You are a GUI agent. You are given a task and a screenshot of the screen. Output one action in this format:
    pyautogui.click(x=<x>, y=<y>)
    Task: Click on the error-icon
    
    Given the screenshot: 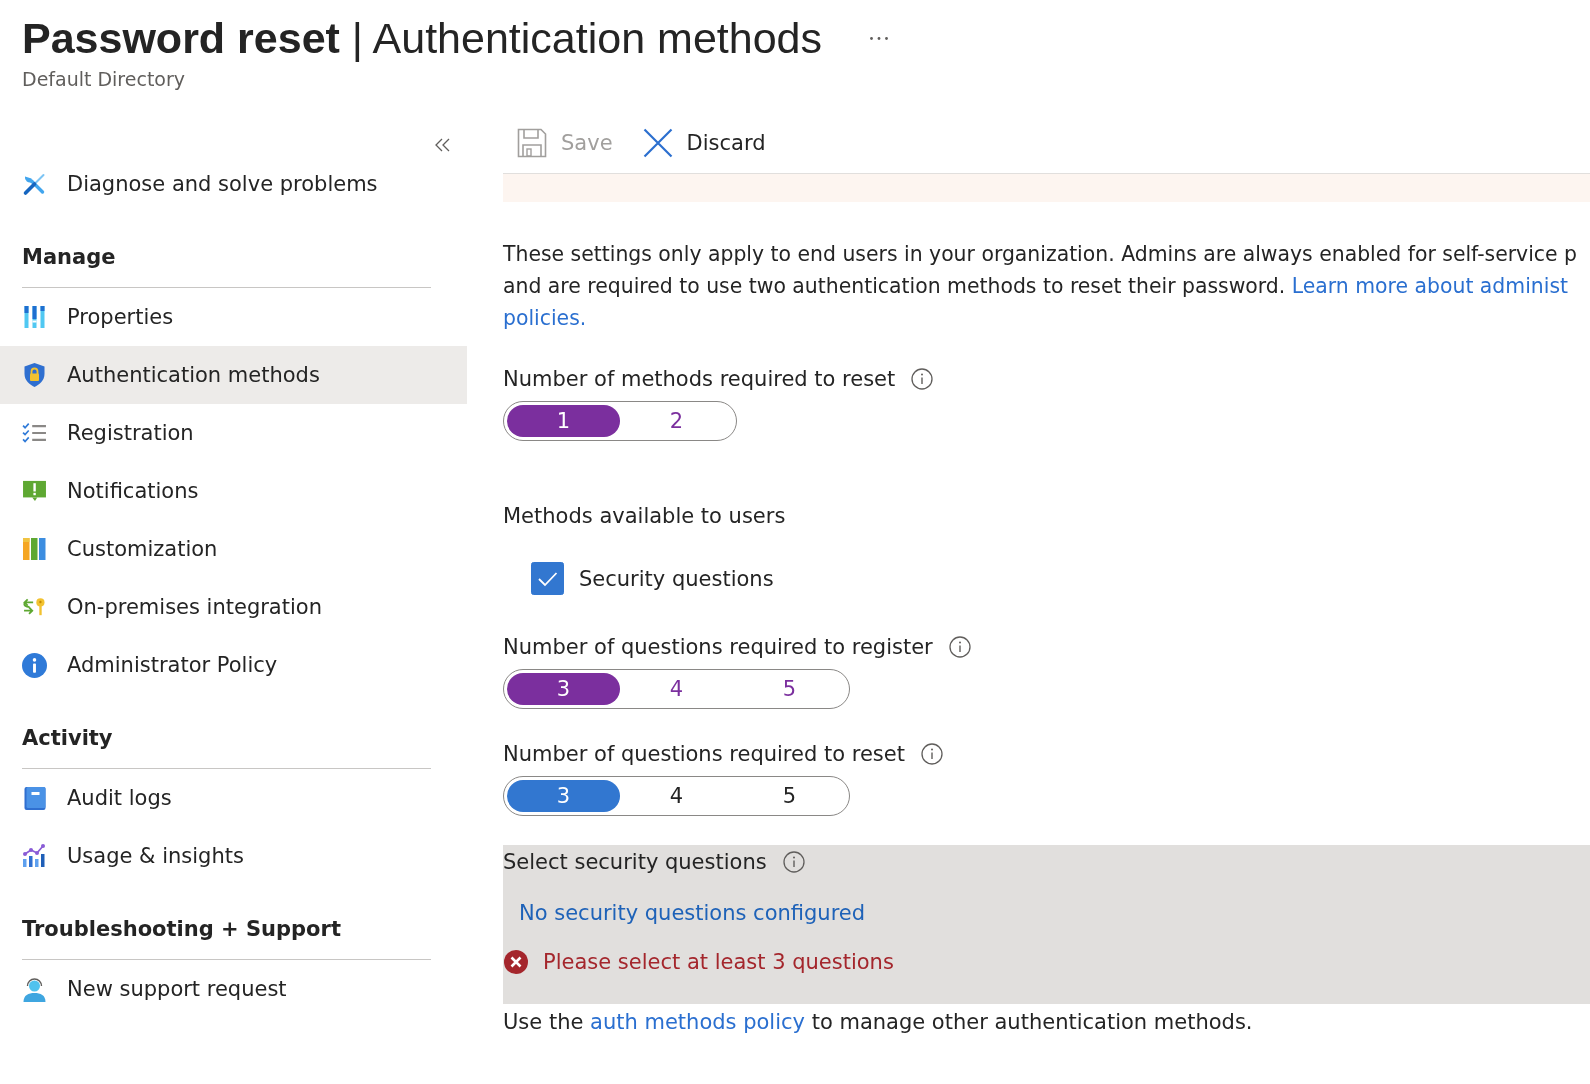 What is the action you would take?
    pyautogui.click(x=516, y=962)
    